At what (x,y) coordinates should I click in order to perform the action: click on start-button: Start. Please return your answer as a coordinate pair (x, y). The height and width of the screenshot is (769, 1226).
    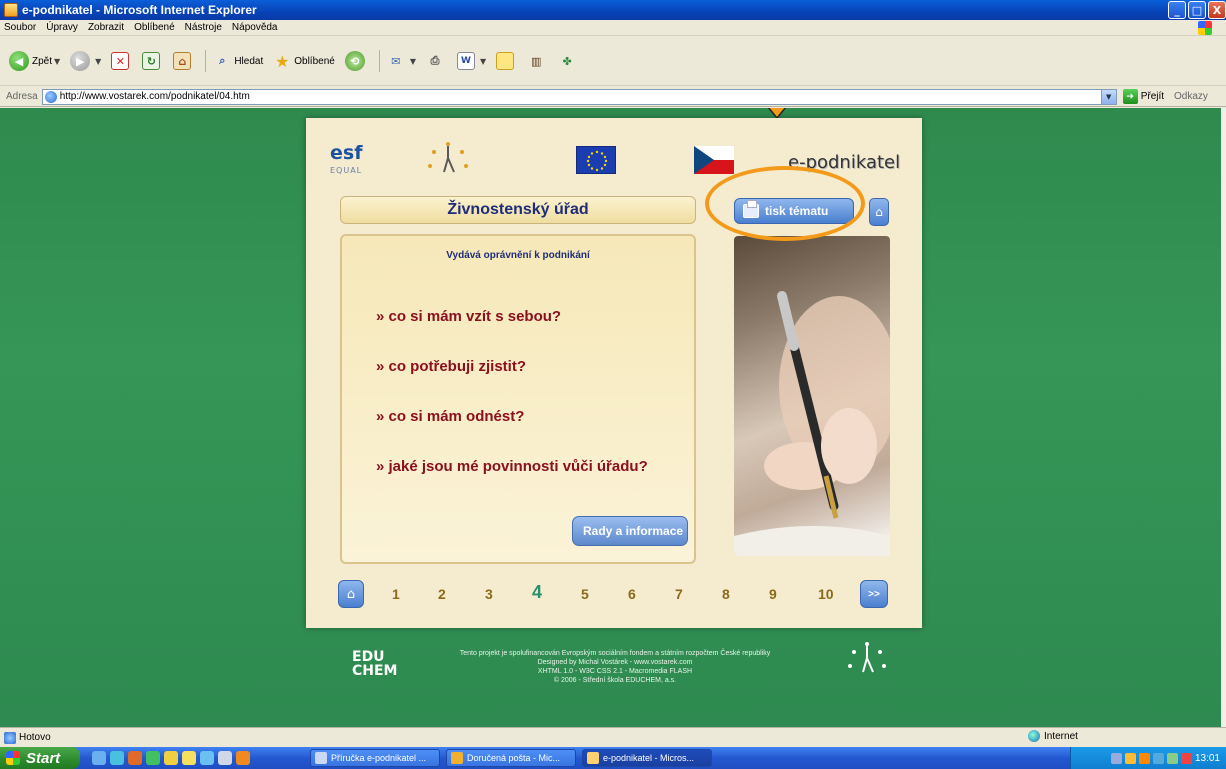
    Looking at the image, I should click on (40, 758).